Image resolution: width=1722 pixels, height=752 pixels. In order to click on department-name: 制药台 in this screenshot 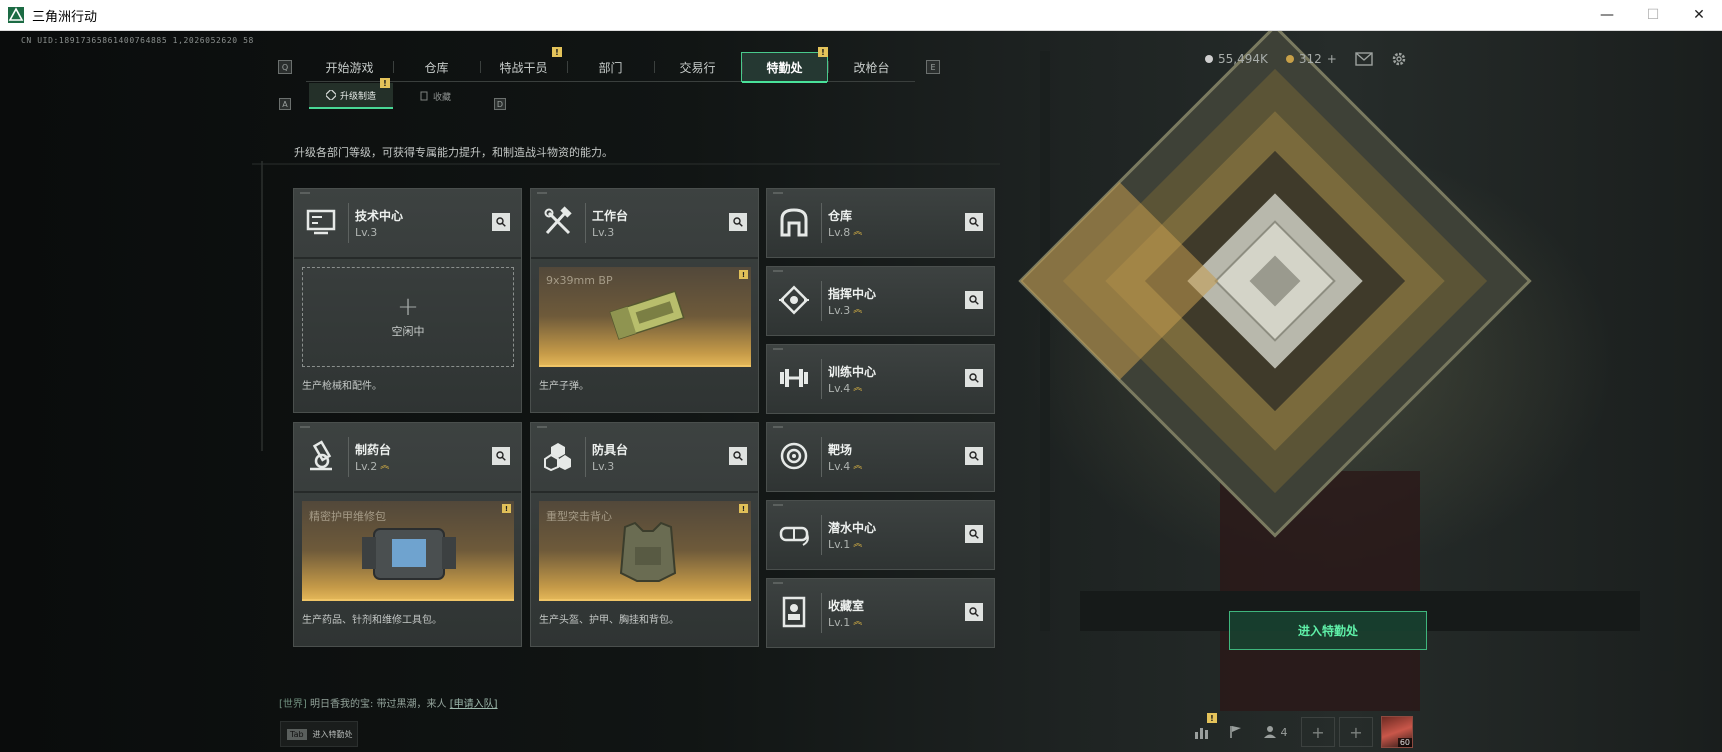, I will do `click(373, 450)`.